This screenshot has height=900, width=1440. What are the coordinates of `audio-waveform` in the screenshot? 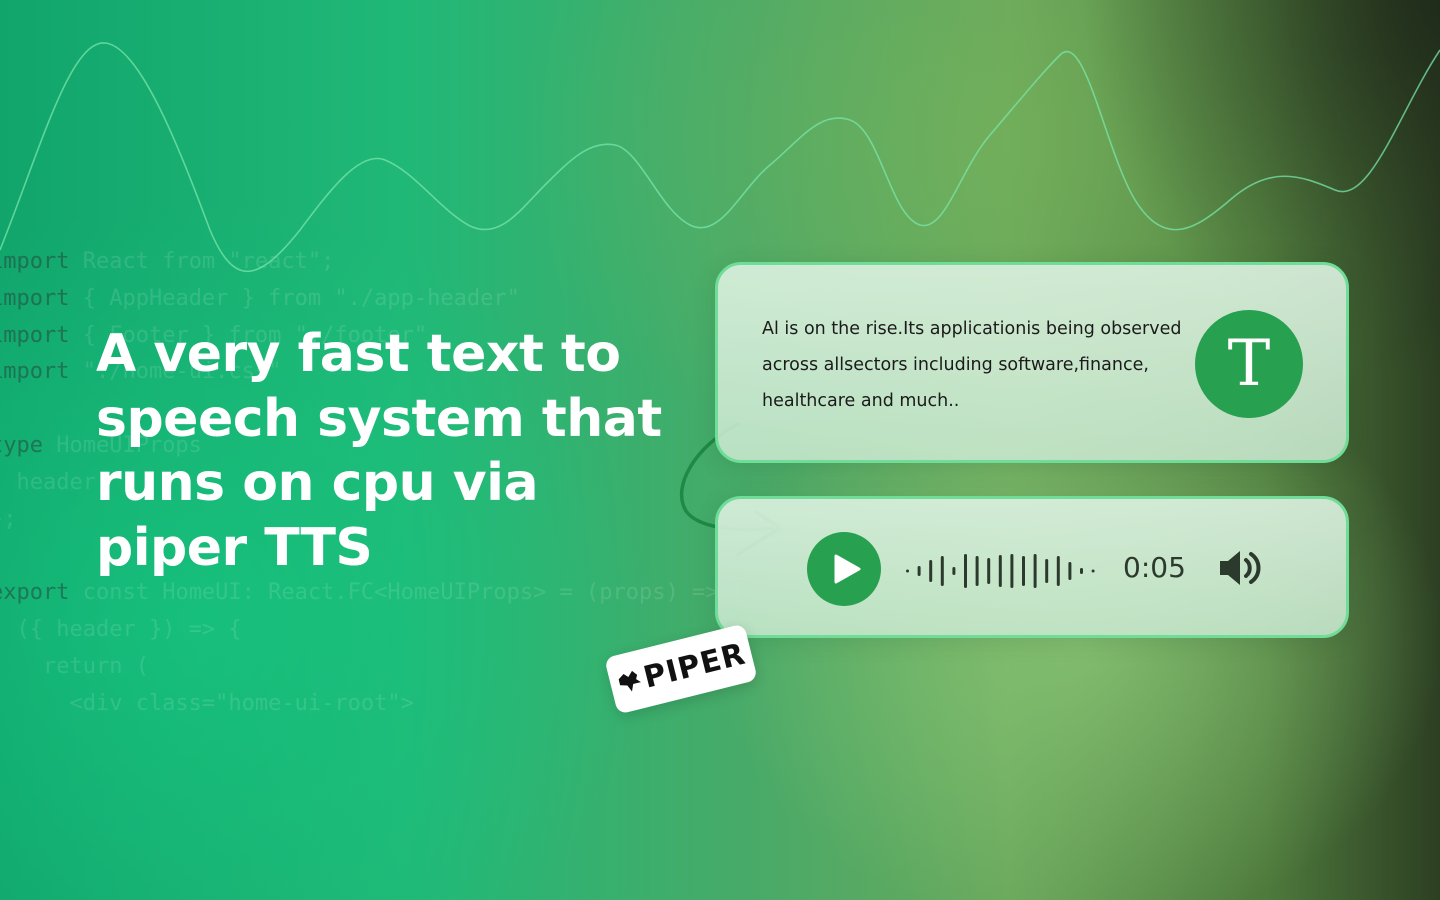 It's located at (1004, 571).